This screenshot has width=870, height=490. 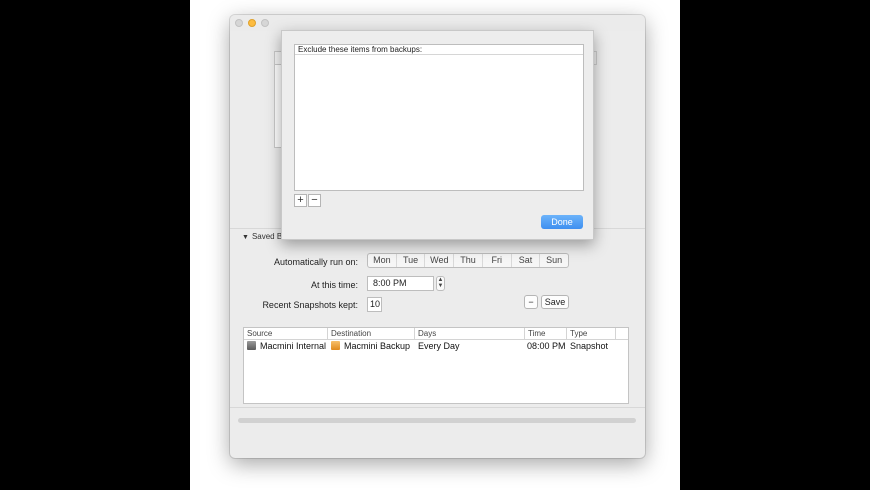 I want to click on destination-text: Macmini Backup, so click(x=377, y=346).